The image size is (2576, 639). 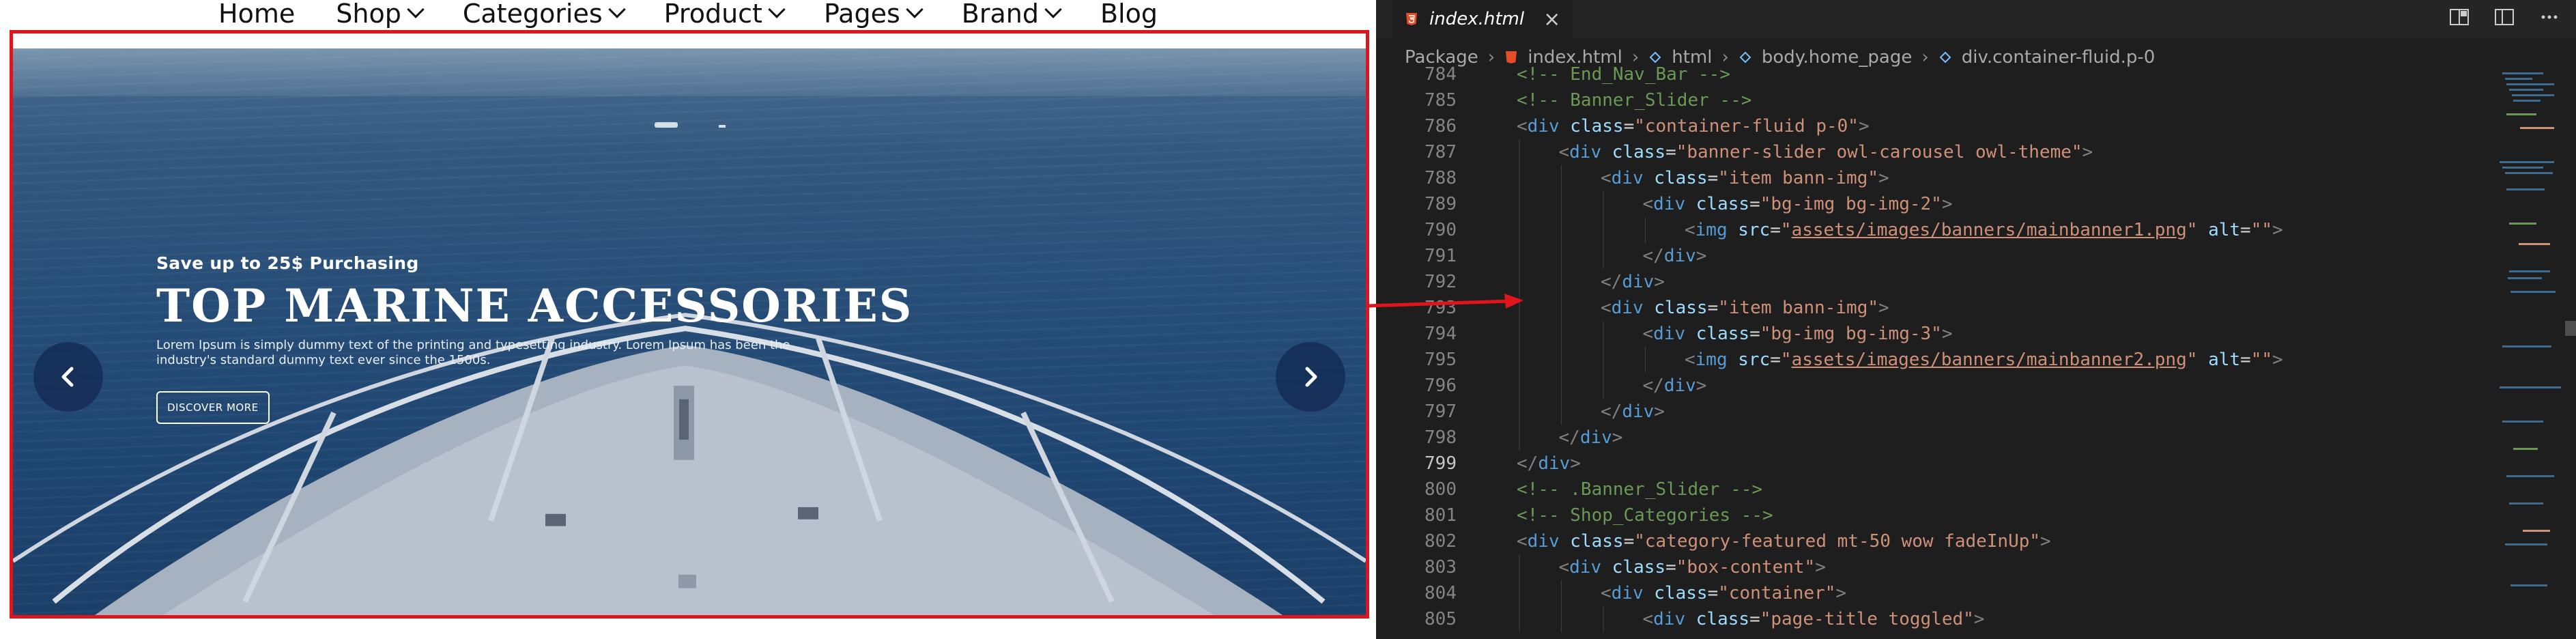 What do you see at coordinates (2570, 328) in the screenshot?
I see `scrollbar-thumb` at bounding box center [2570, 328].